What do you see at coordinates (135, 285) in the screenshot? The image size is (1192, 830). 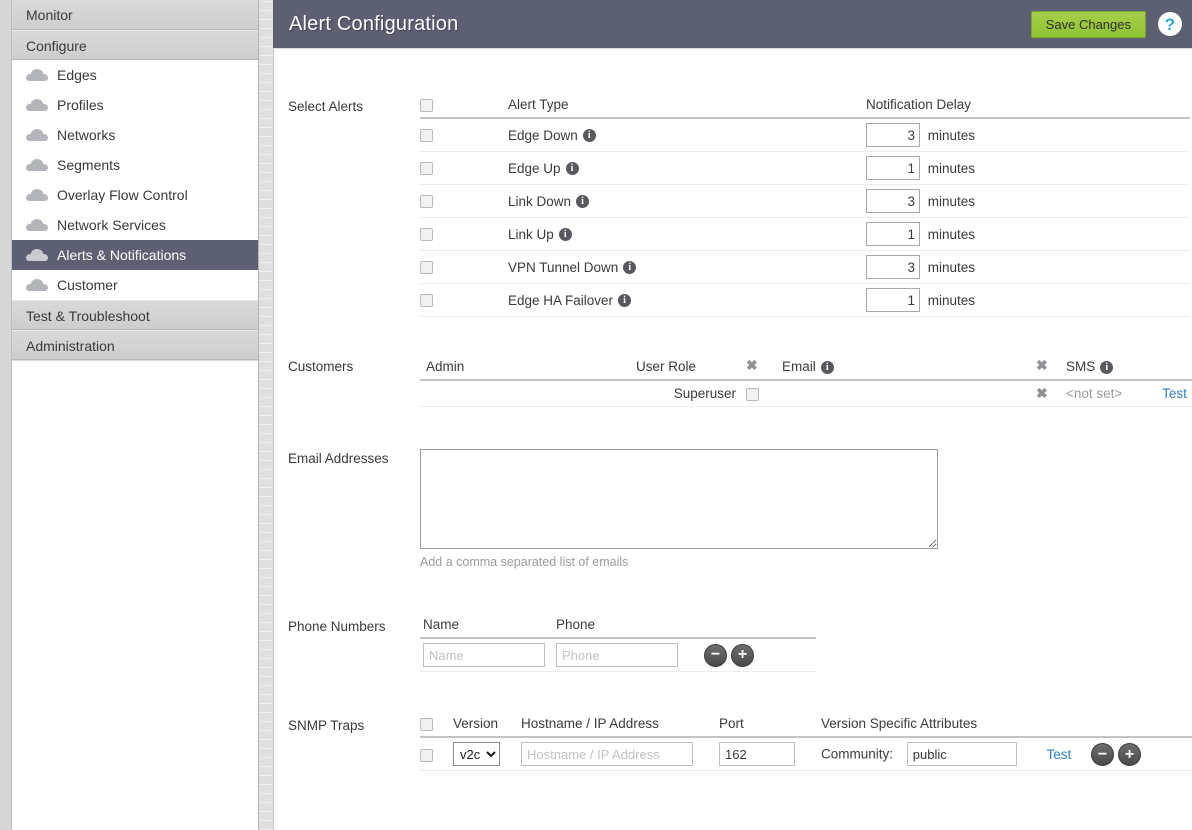 I see `sidebar-item-customer: Customer` at bounding box center [135, 285].